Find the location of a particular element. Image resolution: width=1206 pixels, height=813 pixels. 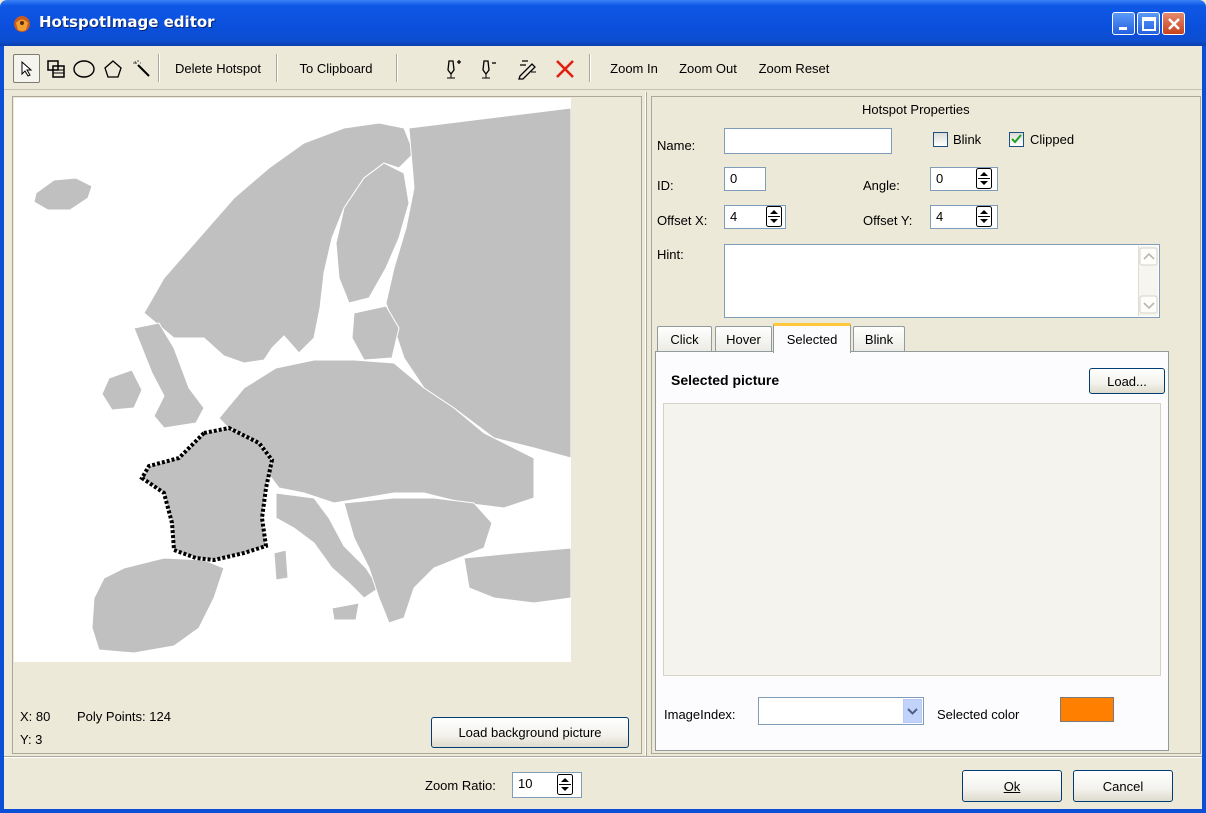

remove-point-button is located at coordinates (487, 68).